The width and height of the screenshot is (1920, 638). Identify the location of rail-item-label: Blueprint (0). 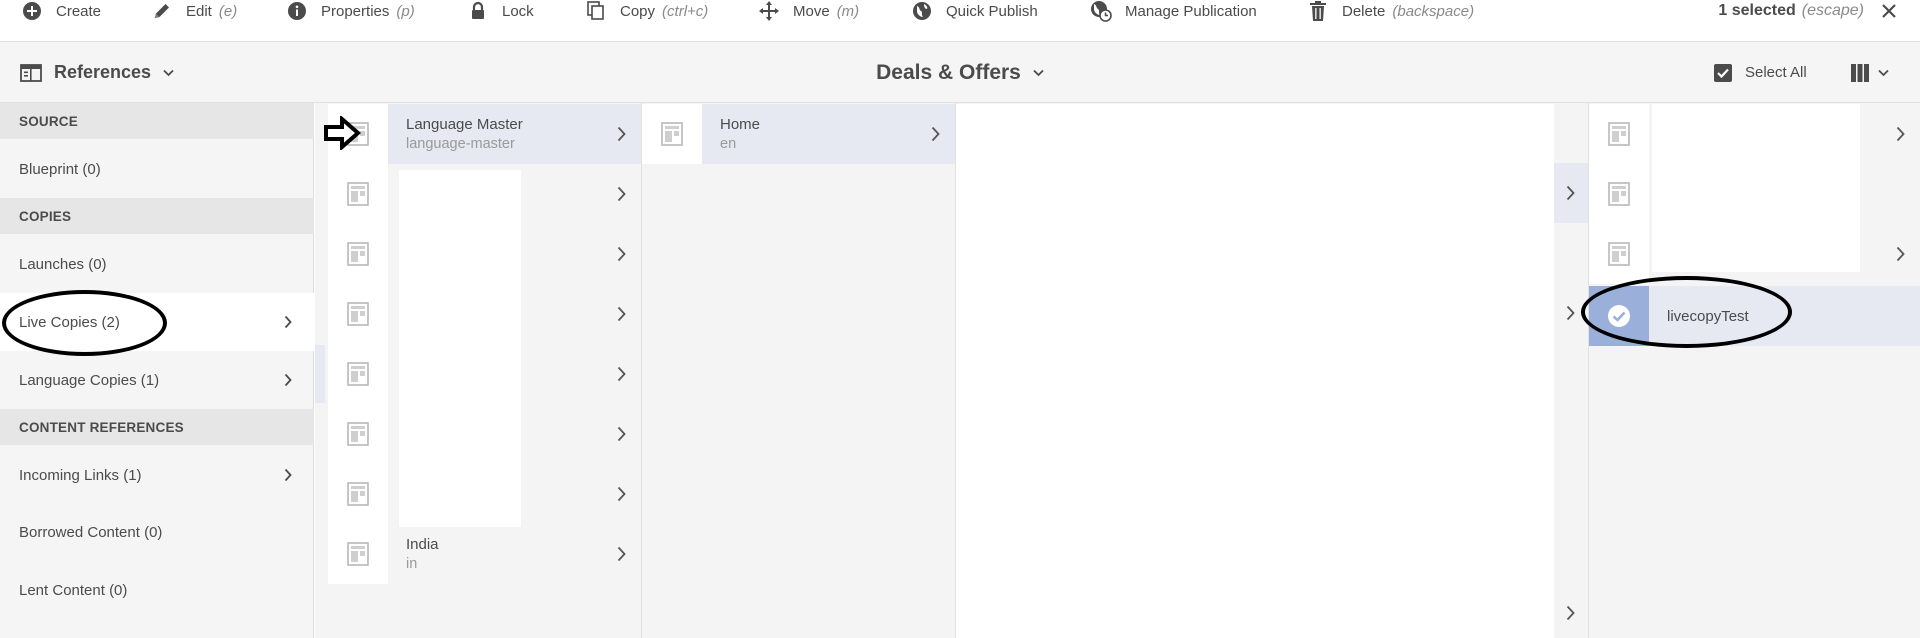
(60, 169).